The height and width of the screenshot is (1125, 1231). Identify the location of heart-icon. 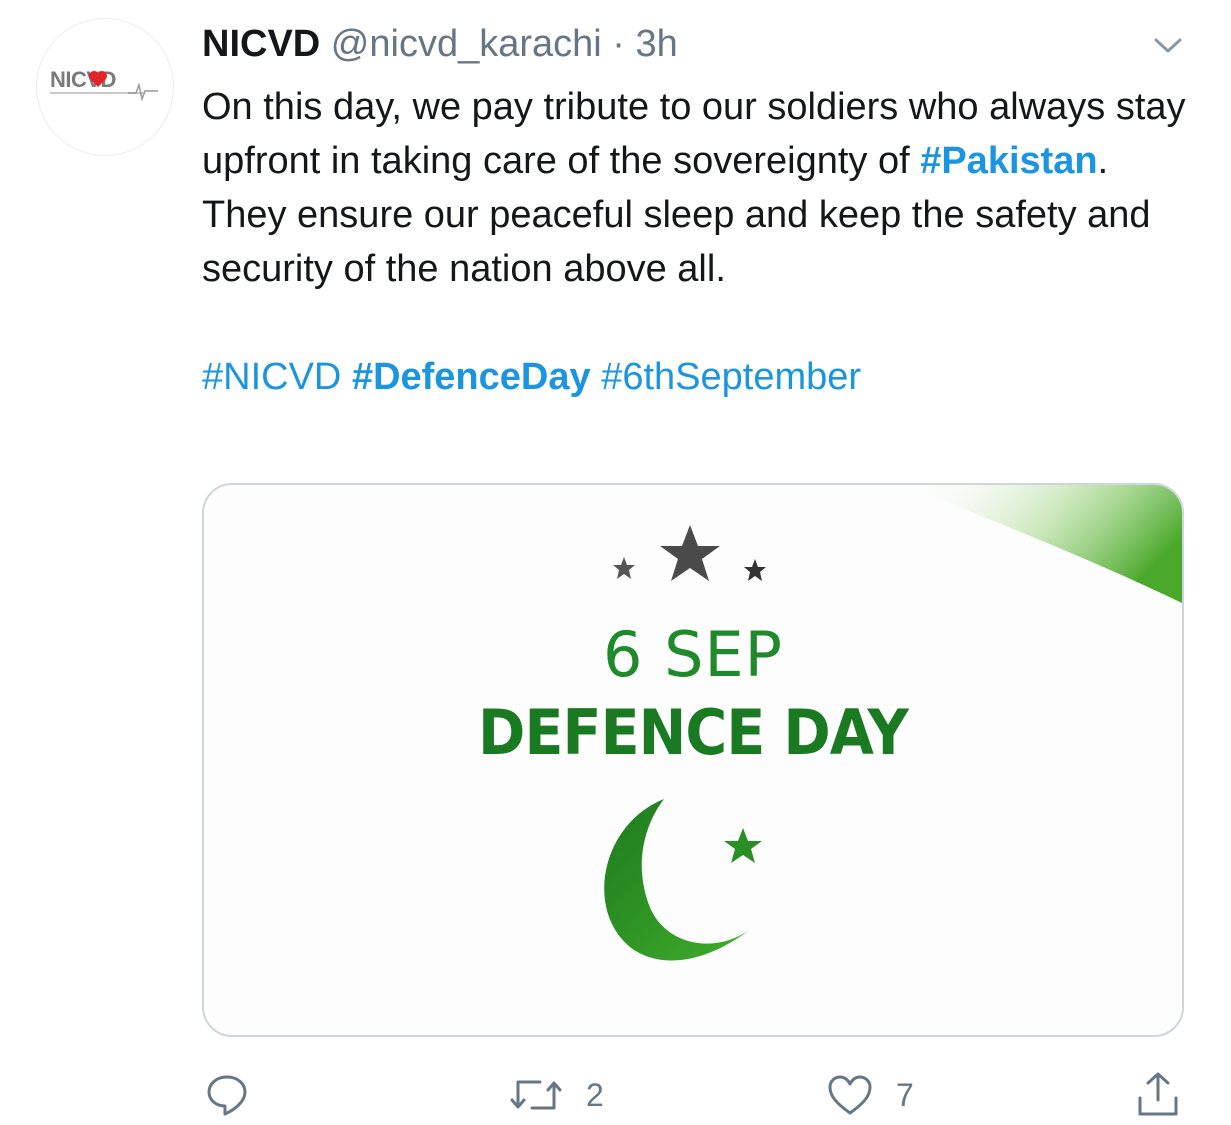
(850, 1095).